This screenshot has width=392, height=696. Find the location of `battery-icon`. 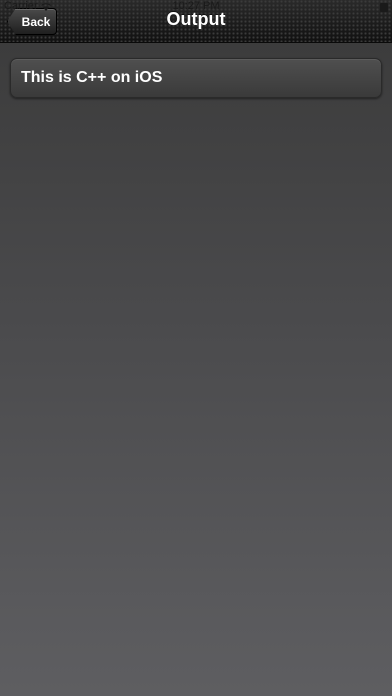

battery-icon is located at coordinates (384, 7).